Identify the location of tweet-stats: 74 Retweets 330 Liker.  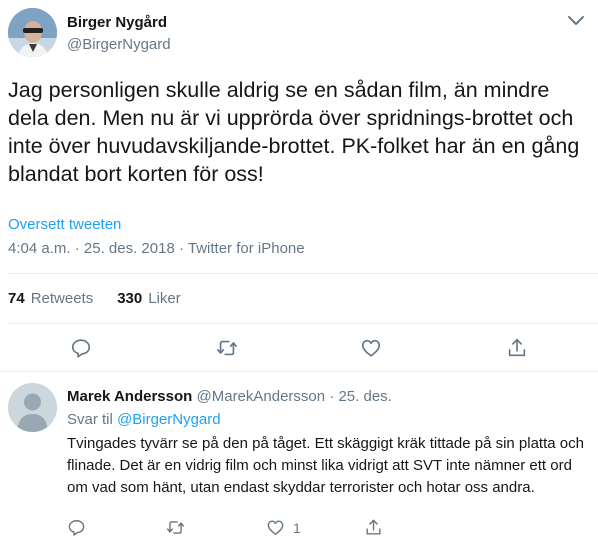
(106, 298).